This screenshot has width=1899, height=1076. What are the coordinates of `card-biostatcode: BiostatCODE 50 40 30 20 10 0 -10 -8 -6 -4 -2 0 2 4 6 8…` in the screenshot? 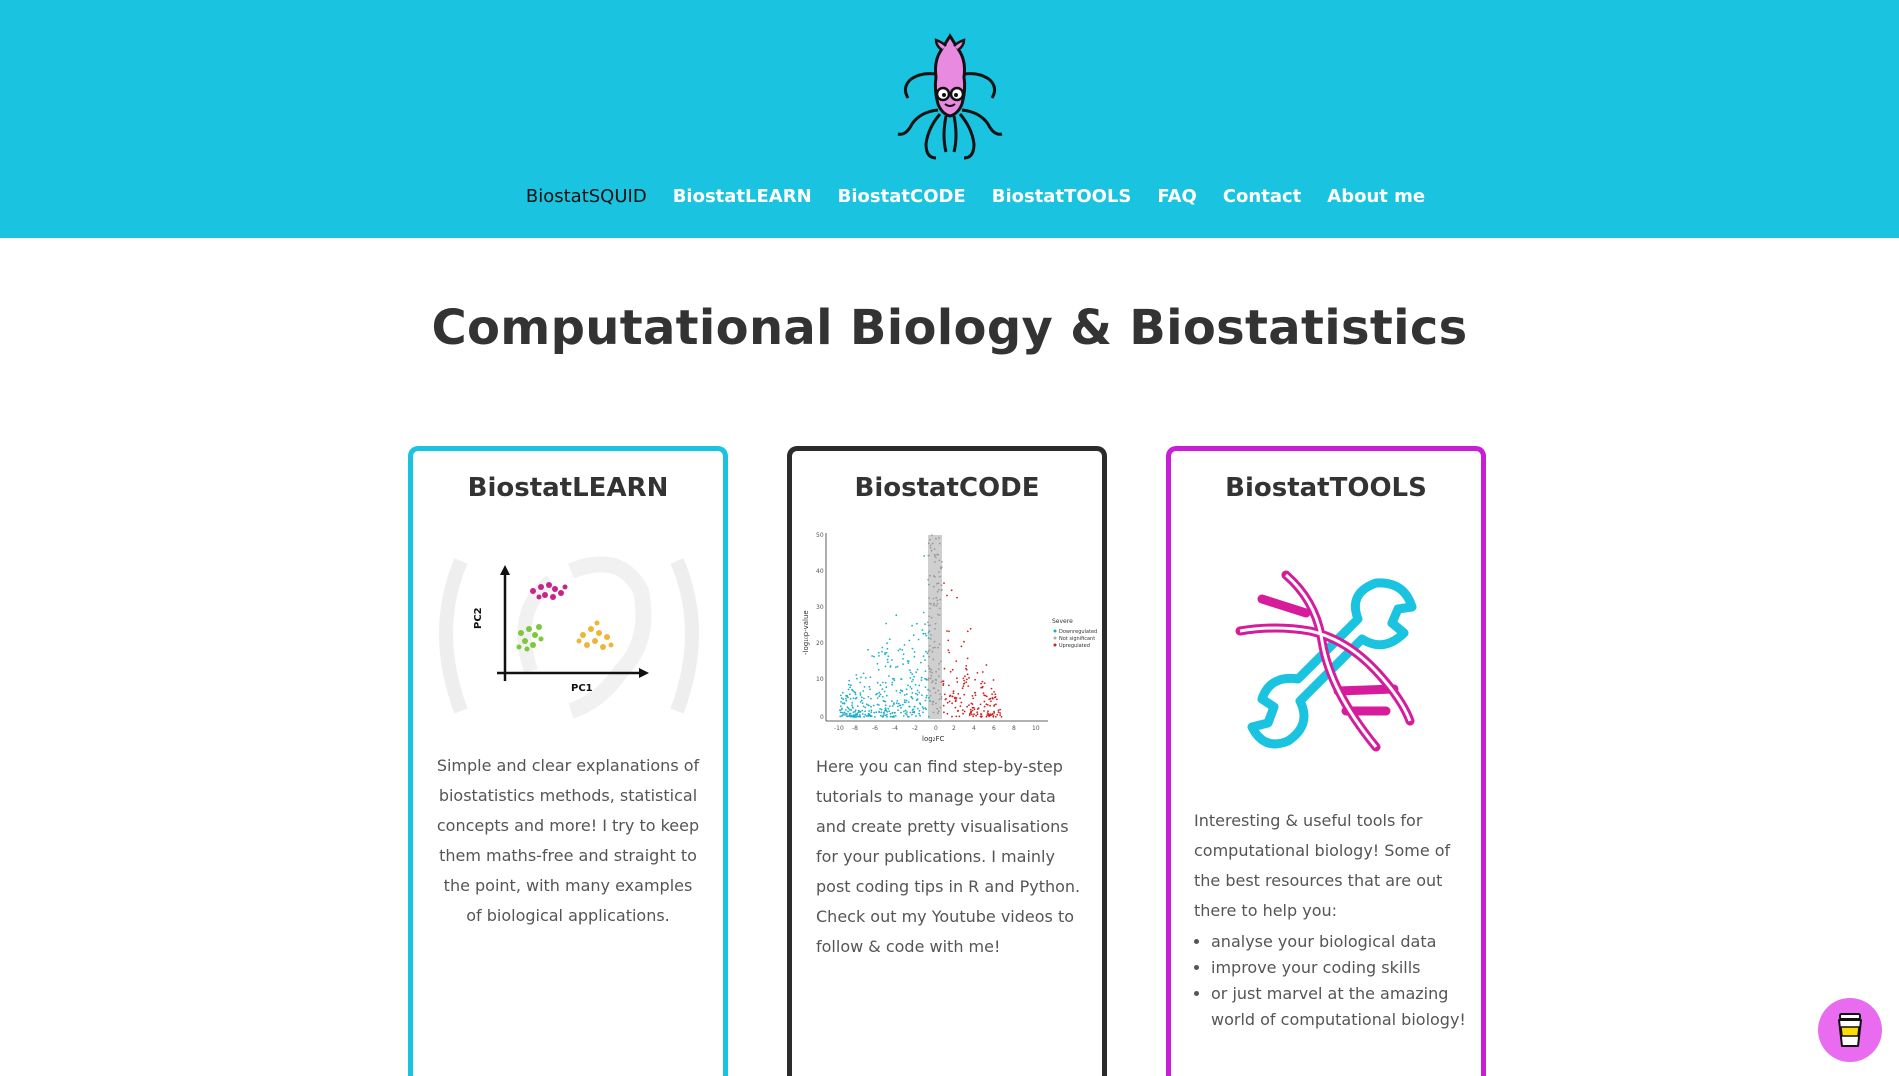 It's located at (947, 761).